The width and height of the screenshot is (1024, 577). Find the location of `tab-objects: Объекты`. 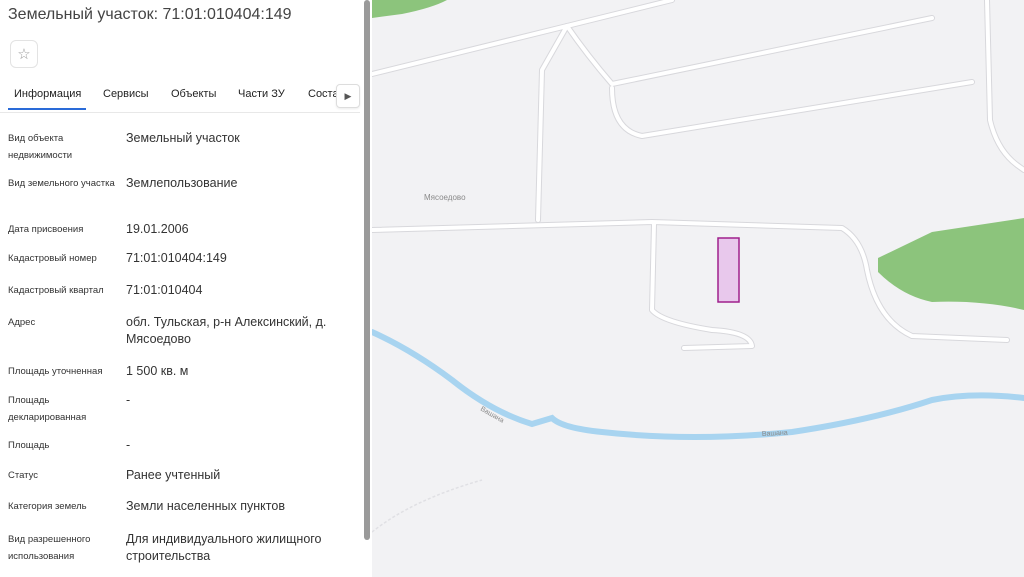

tab-objects: Объекты is located at coordinates (193, 94).